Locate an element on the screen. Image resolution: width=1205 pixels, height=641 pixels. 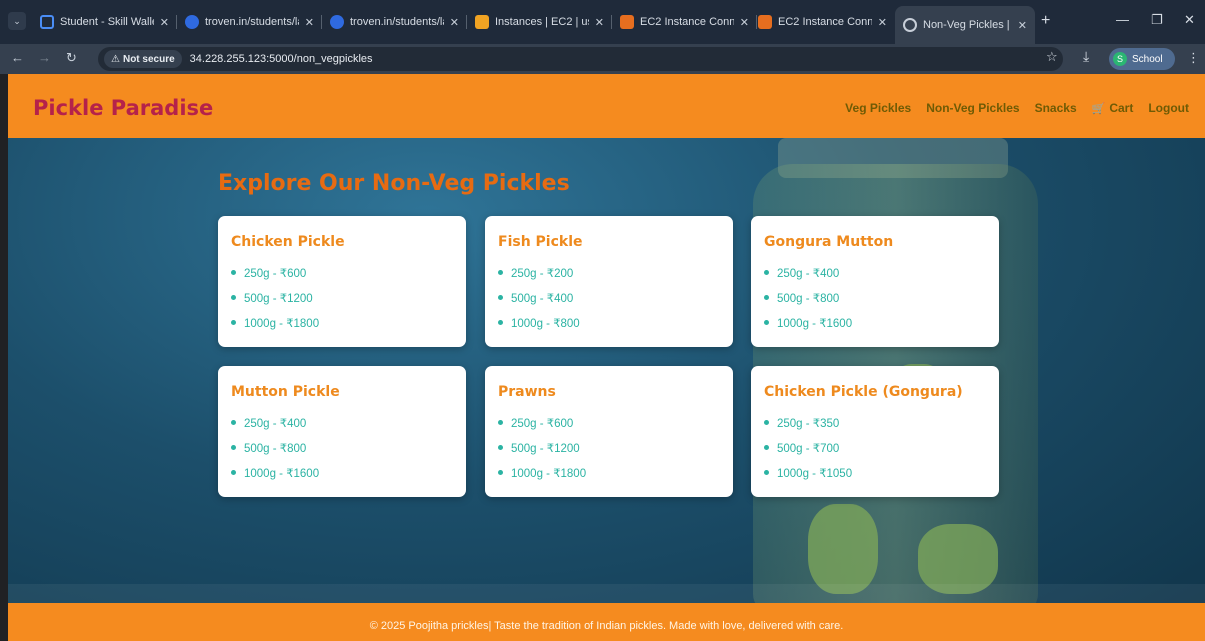
nav-snacks-link: Snacks is located at coordinates (1056, 108).